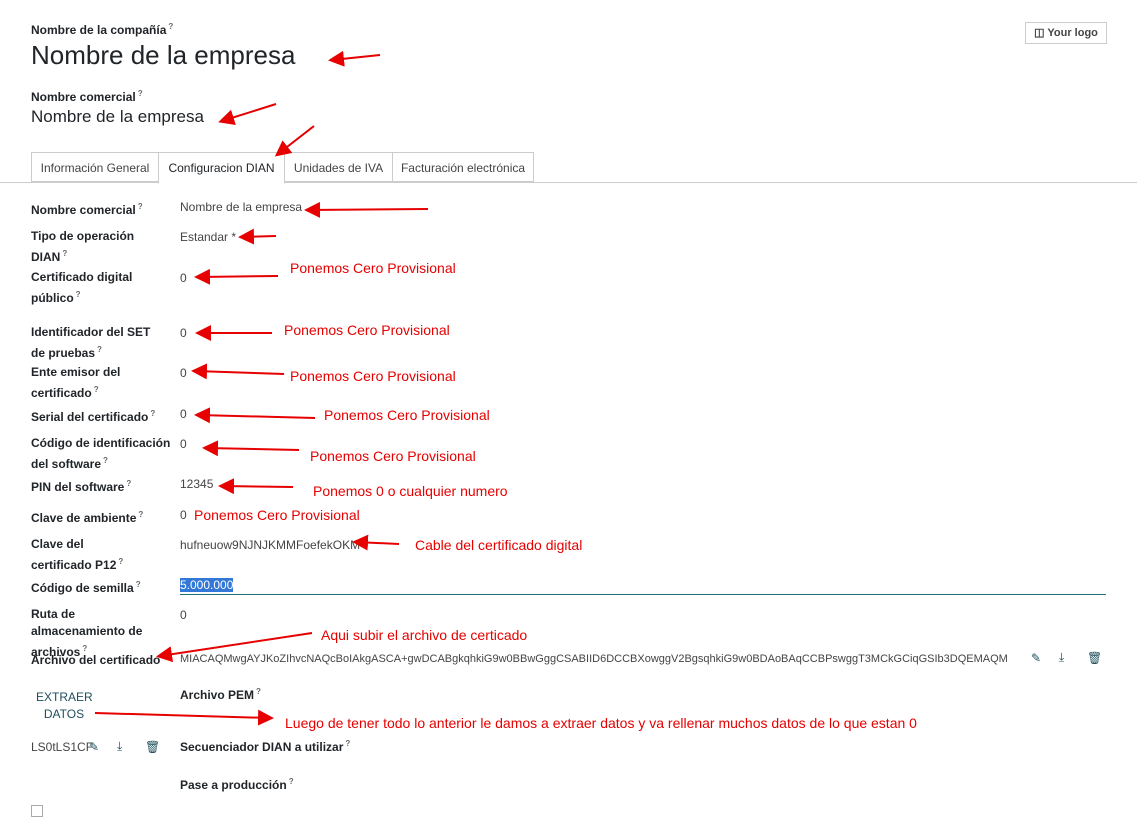 Image resolution: width=1137 pixels, height=827 pixels. I want to click on annotation-note: Aqui subir el archivo de certicado, so click(424, 635).